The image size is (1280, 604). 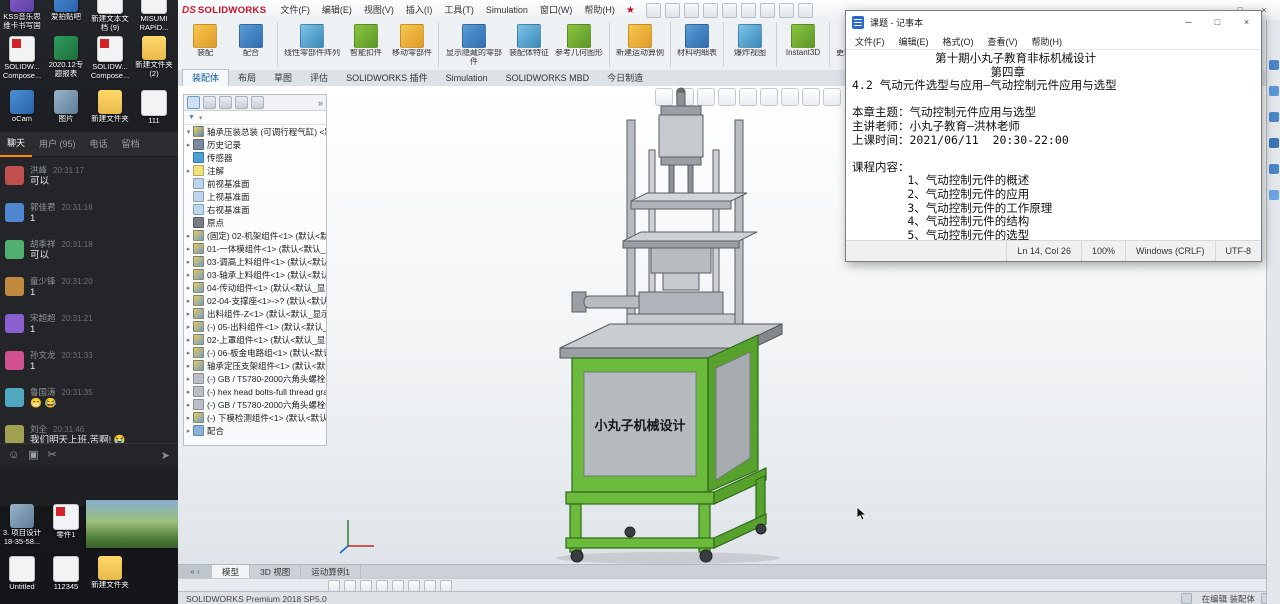 What do you see at coordinates (99, 144) in the screenshot?
I see `chat-tab: 电话` at bounding box center [99, 144].